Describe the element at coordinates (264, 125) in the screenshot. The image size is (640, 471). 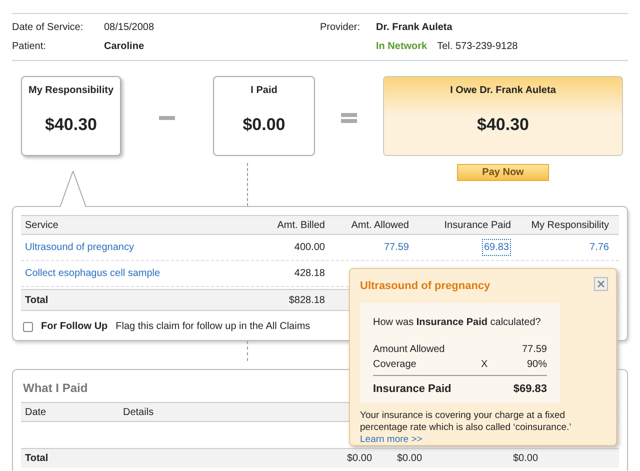
I see `card-amount: $0.00` at that location.